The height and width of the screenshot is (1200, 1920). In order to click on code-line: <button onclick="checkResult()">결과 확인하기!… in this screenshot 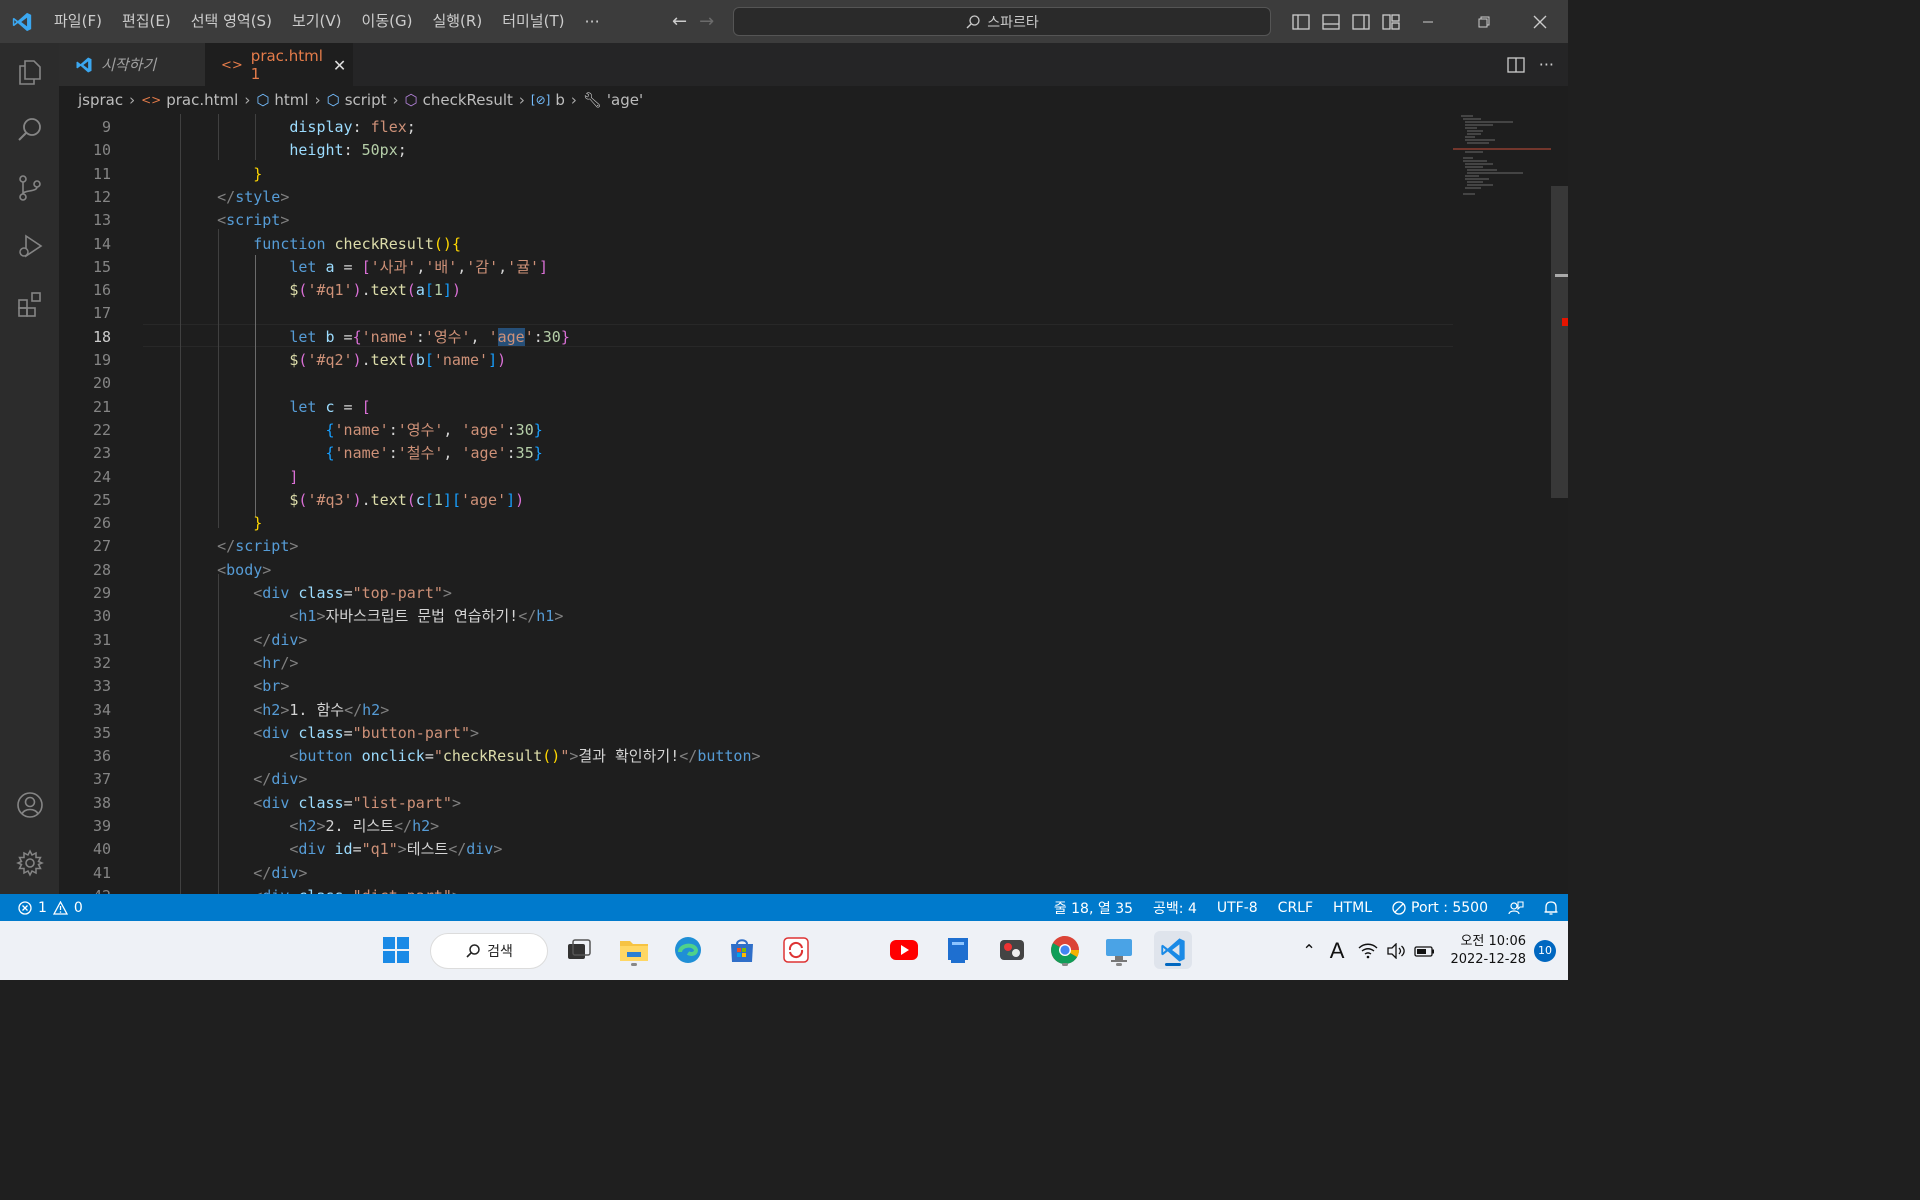, I will do `click(470, 756)`.